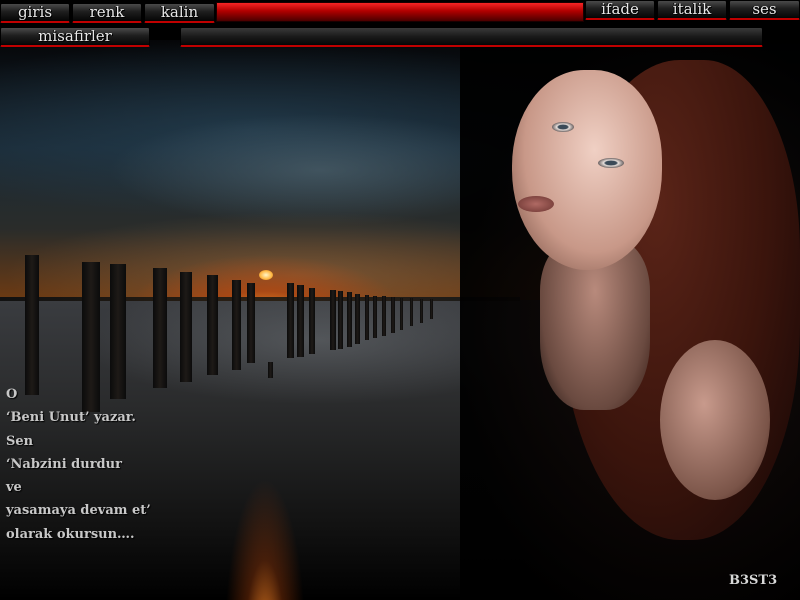 This screenshot has height=600, width=800. What do you see at coordinates (471, 37) in the screenshot?
I see `message-input` at bounding box center [471, 37].